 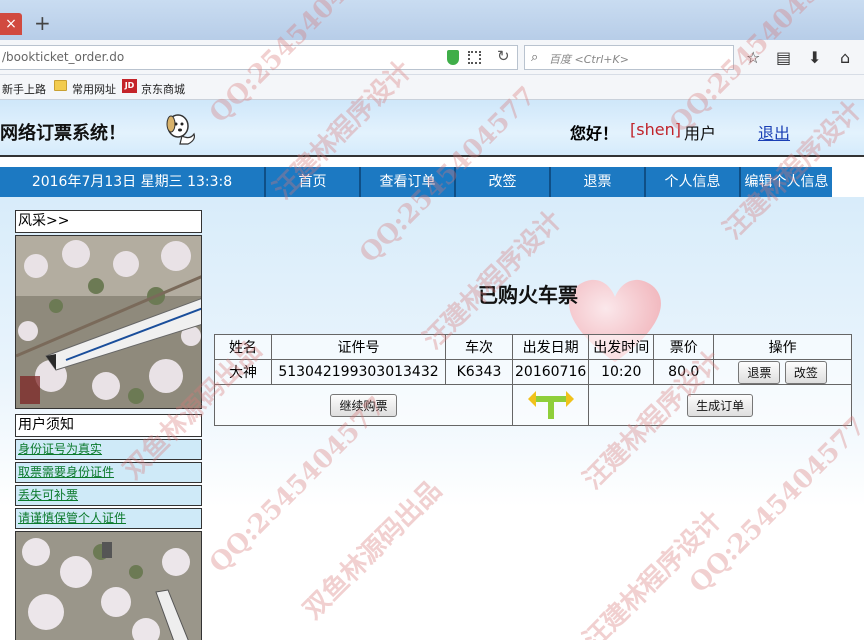 What do you see at coordinates (163, 89) in the screenshot?
I see `bookmark-jd-mall: 京东商城` at bounding box center [163, 89].